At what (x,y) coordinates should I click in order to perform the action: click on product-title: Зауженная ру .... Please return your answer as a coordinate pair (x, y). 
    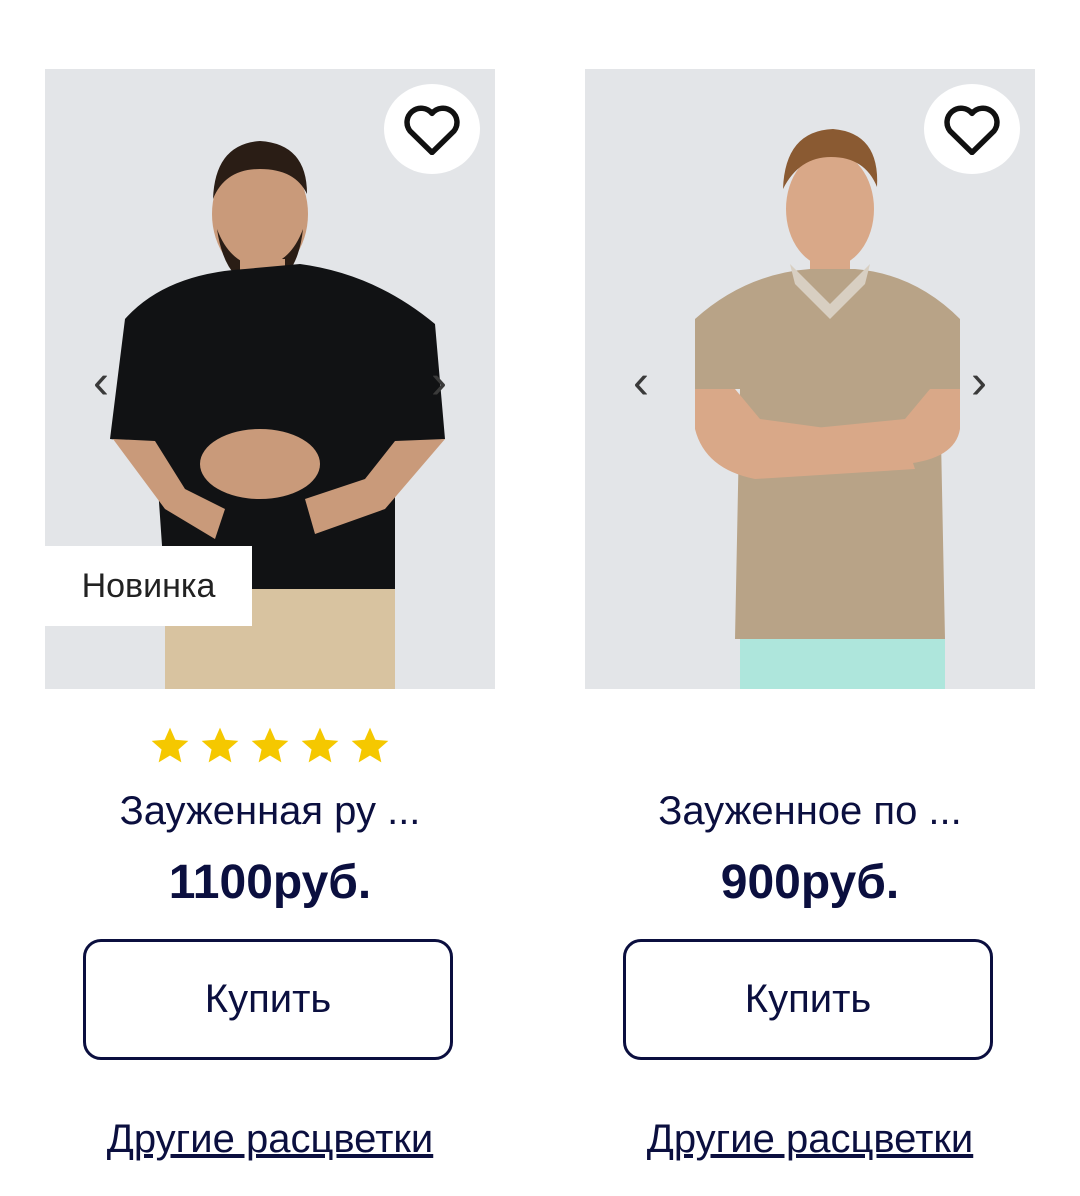
    Looking at the image, I should click on (270, 811).